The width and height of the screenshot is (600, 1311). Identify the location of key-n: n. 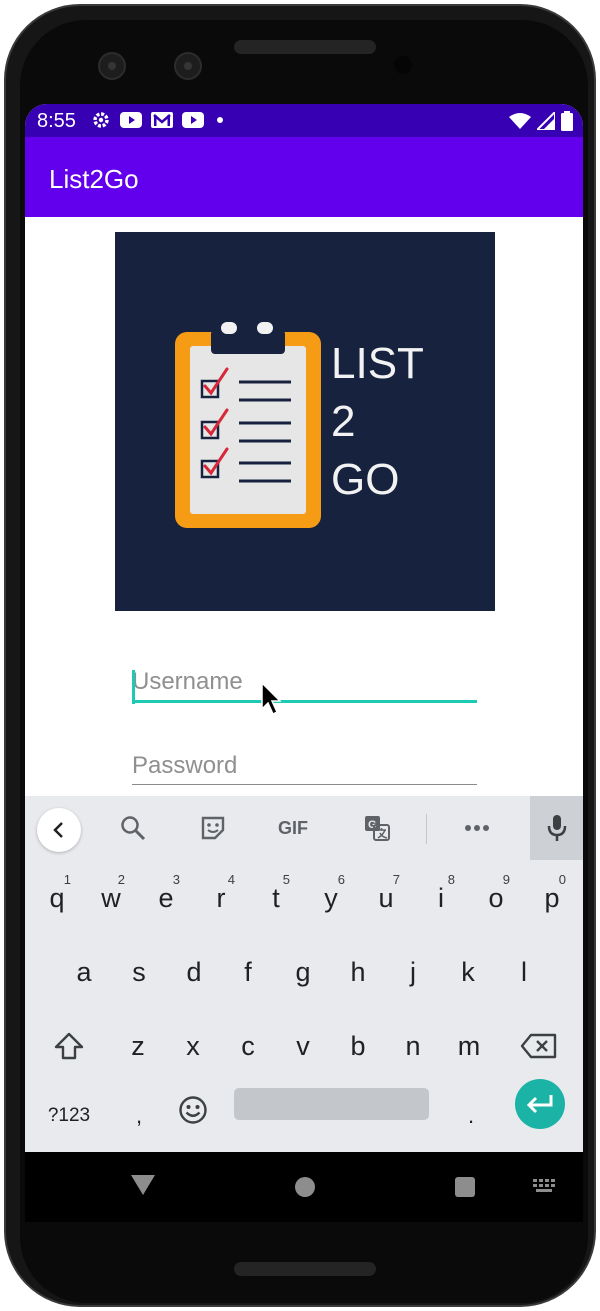
(413, 1046).